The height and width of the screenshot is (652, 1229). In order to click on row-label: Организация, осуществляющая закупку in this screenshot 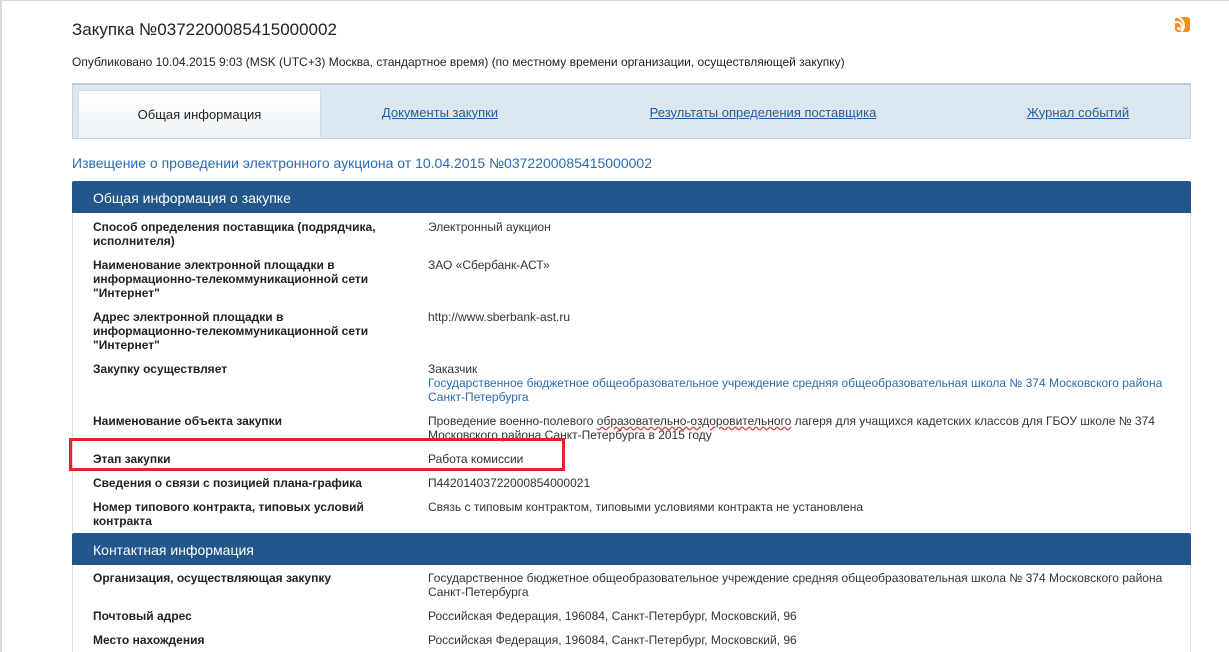, I will do `click(212, 578)`.